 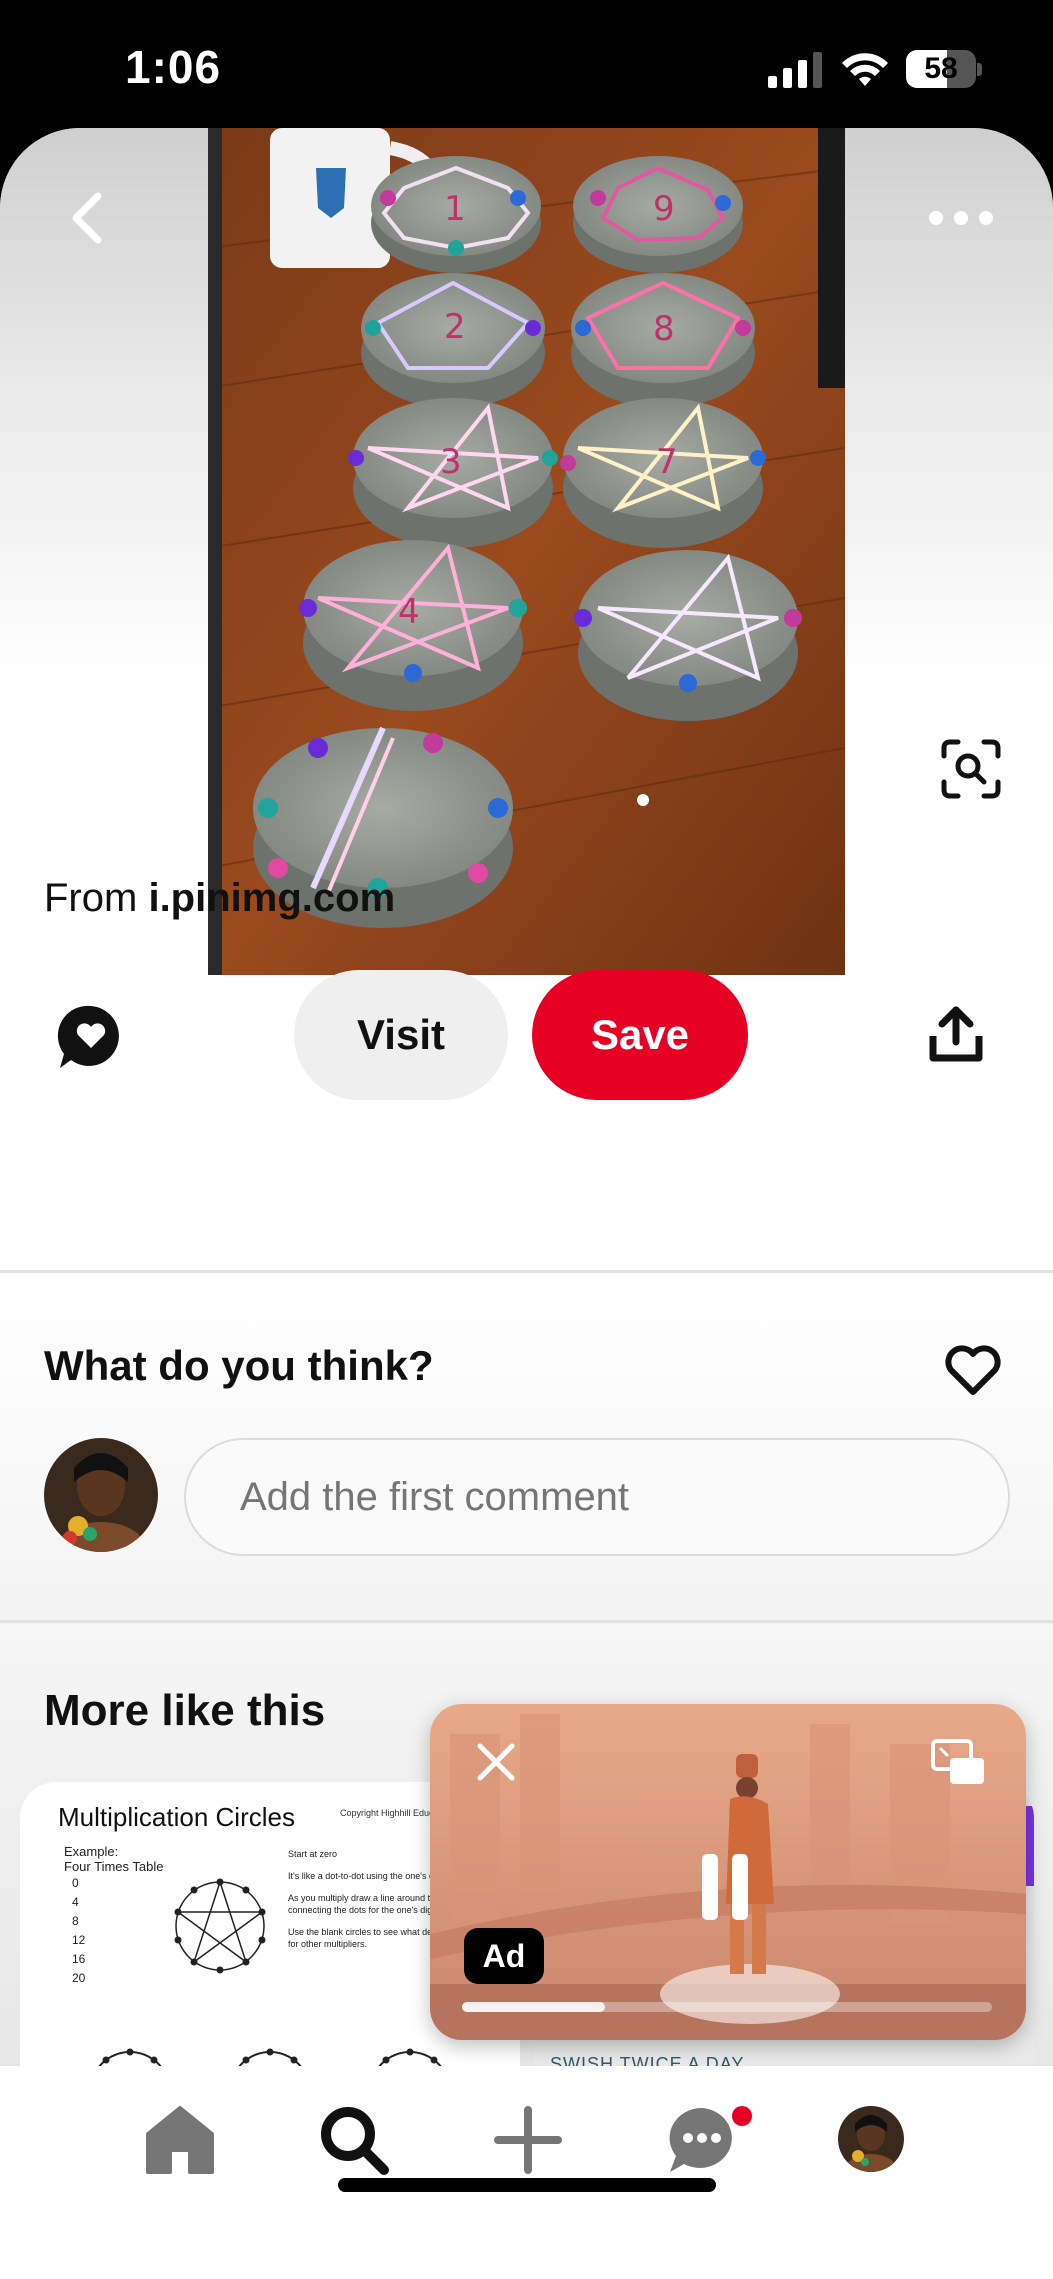 What do you see at coordinates (664, 209) in the screenshot?
I see `svg-text: 9` at bounding box center [664, 209].